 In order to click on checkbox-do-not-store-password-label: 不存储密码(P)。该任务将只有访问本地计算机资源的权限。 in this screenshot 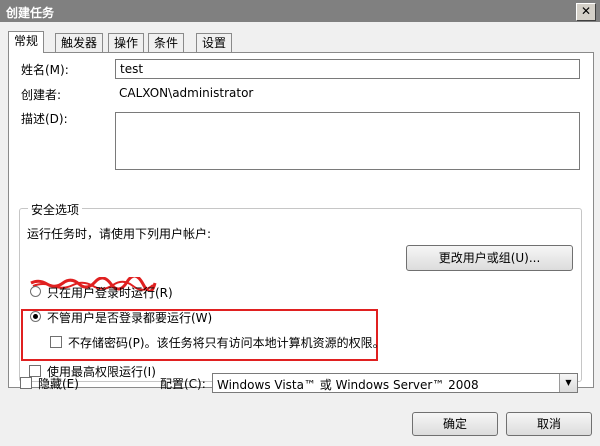, I will do `click(226, 342)`.